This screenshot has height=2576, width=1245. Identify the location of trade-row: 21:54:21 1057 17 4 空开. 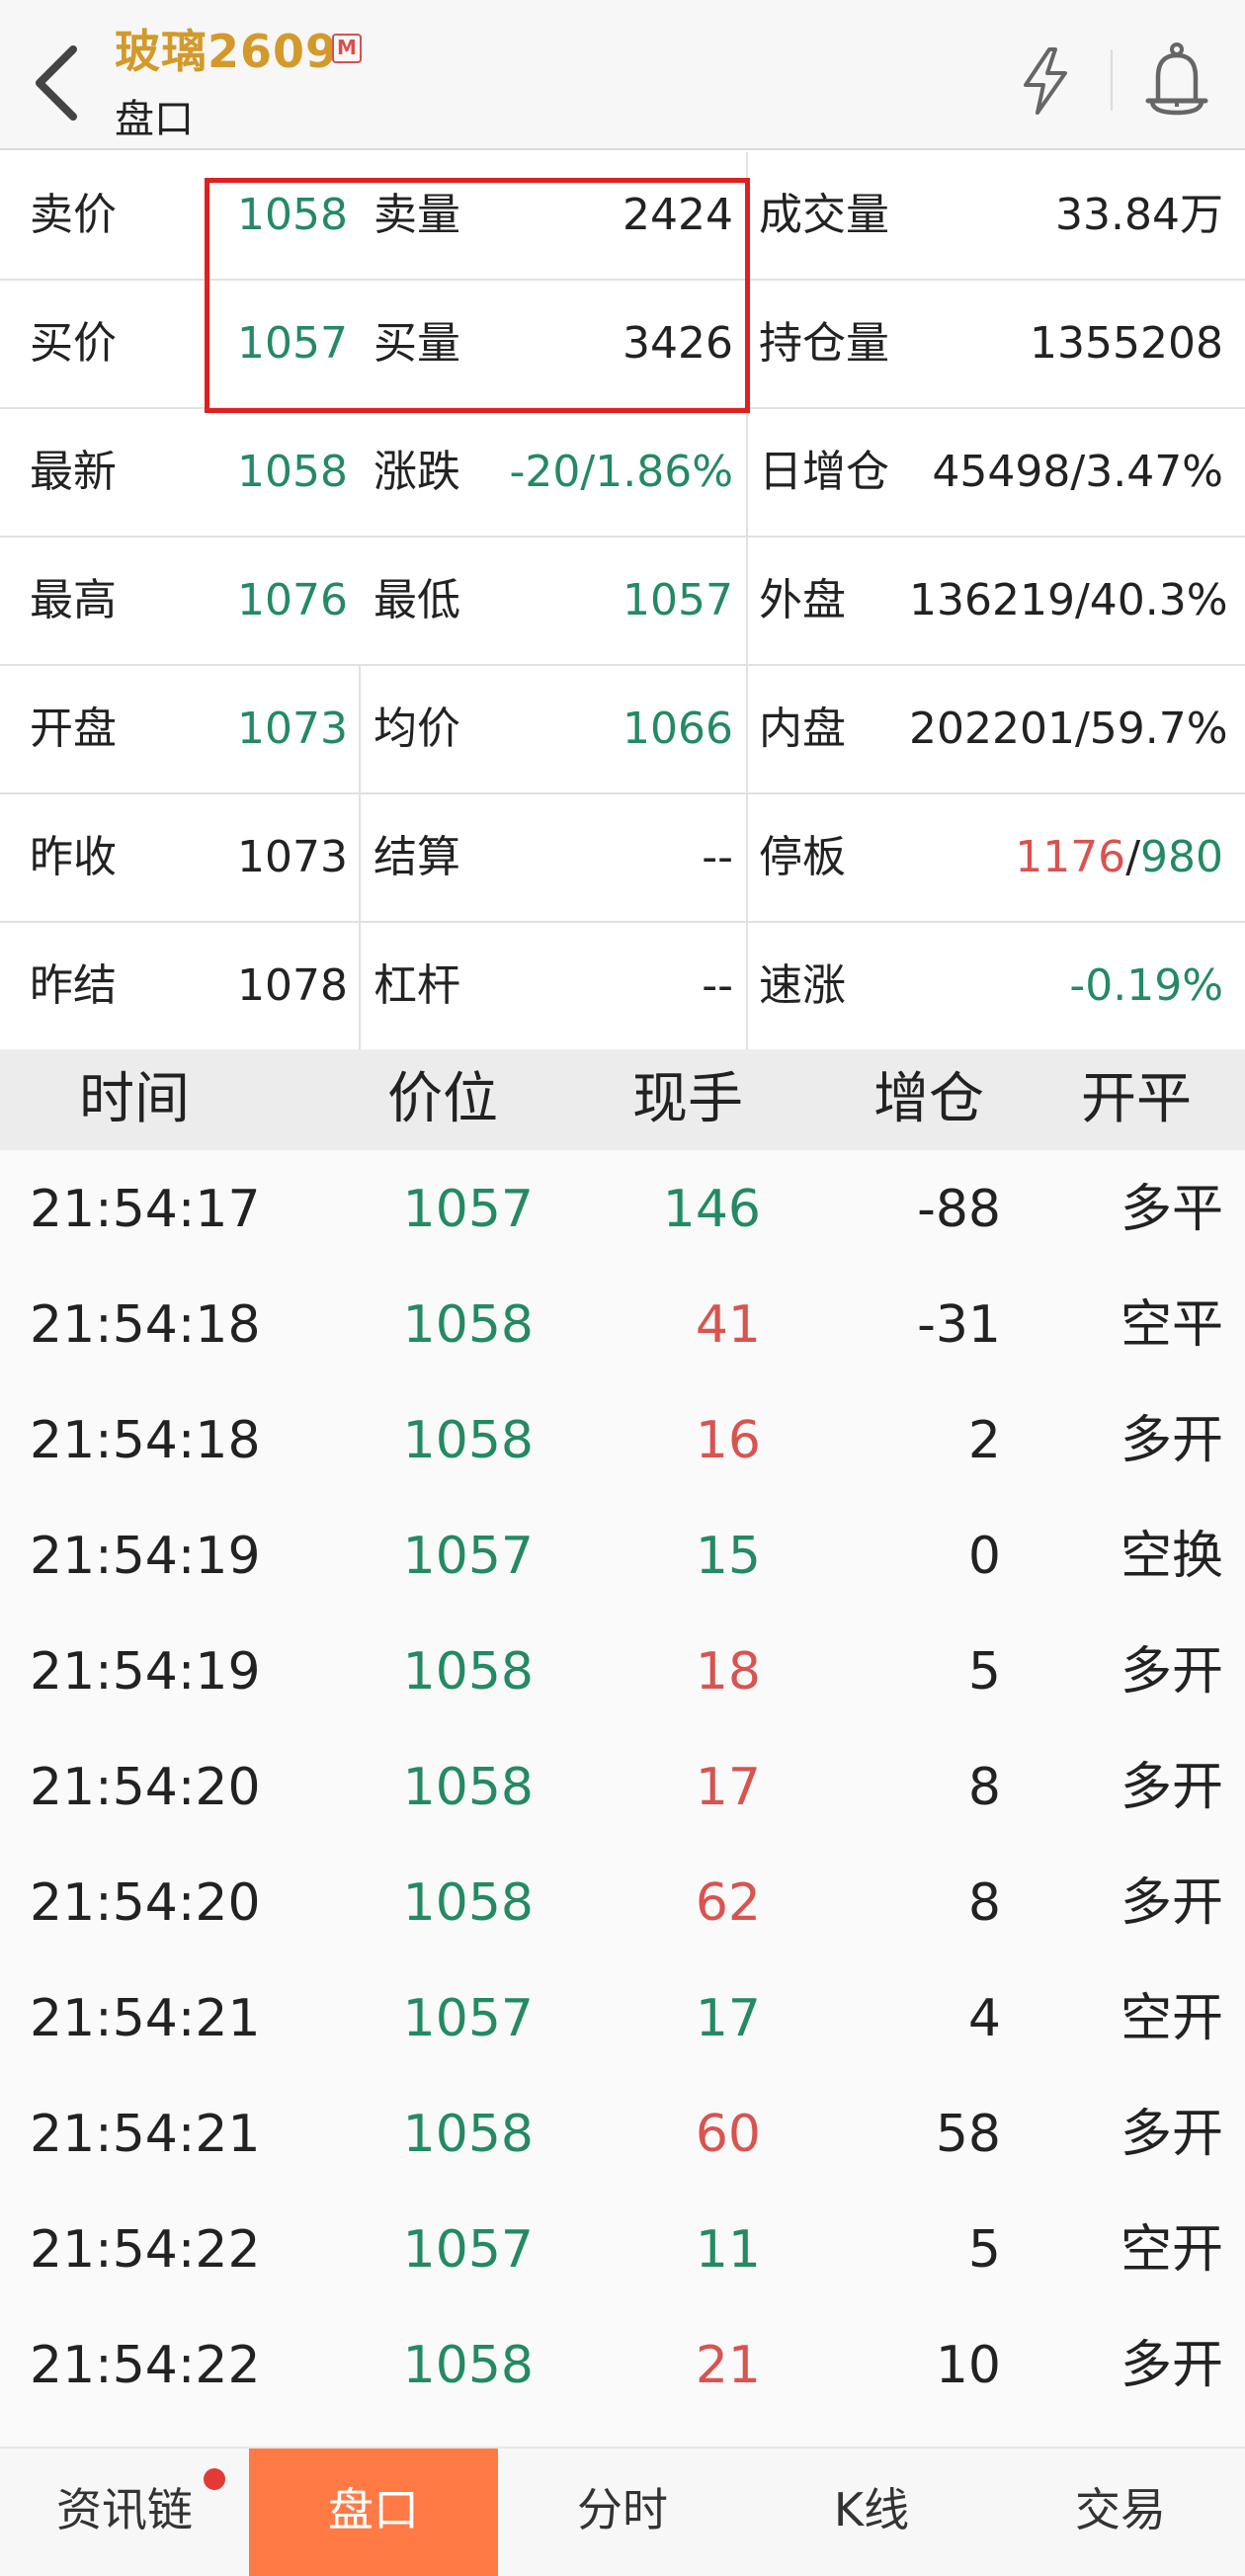
(622, 2019).